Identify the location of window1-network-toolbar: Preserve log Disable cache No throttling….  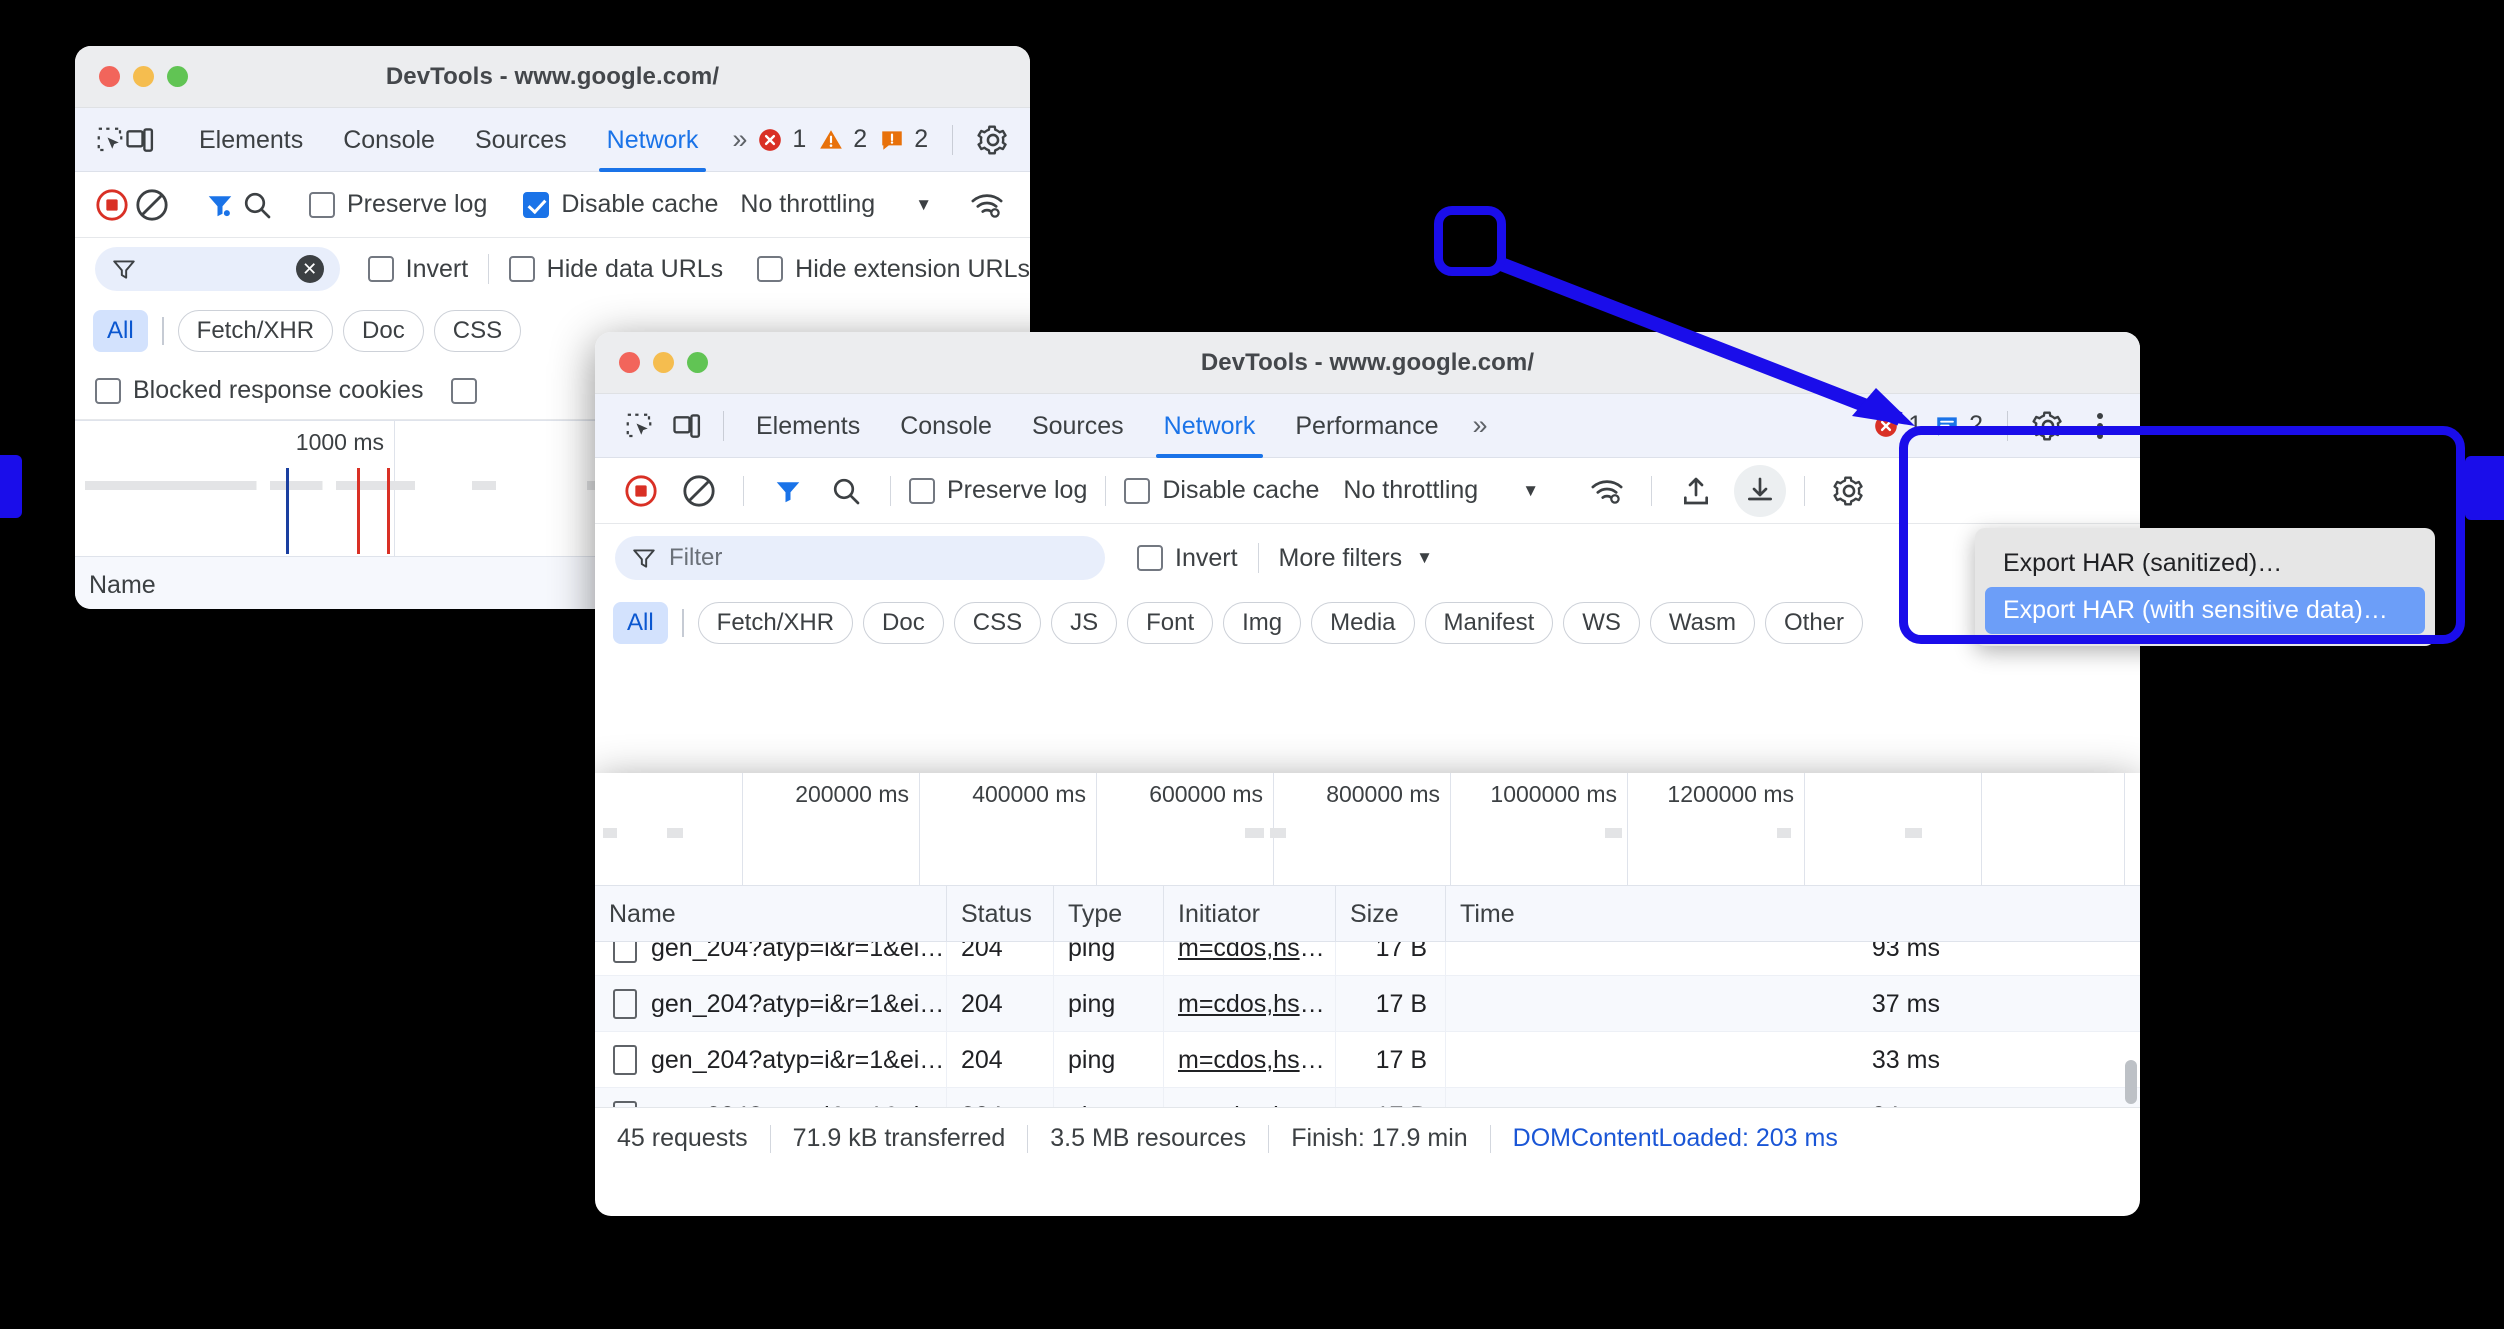
(552, 205).